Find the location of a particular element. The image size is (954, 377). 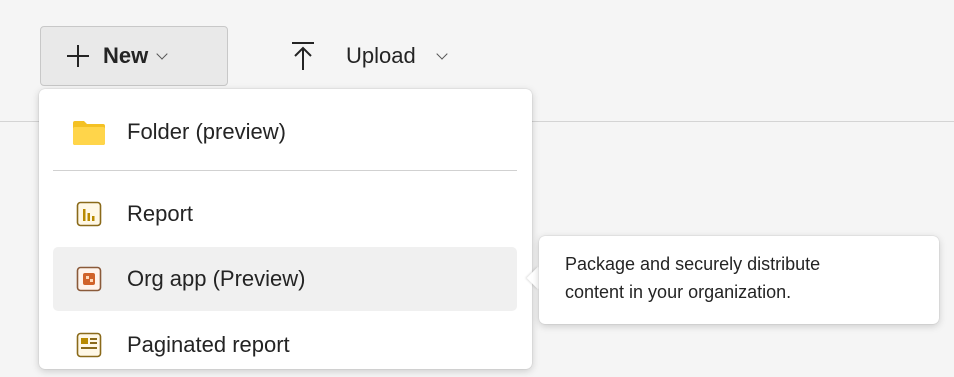

plus-icon is located at coordinates (78, 56).